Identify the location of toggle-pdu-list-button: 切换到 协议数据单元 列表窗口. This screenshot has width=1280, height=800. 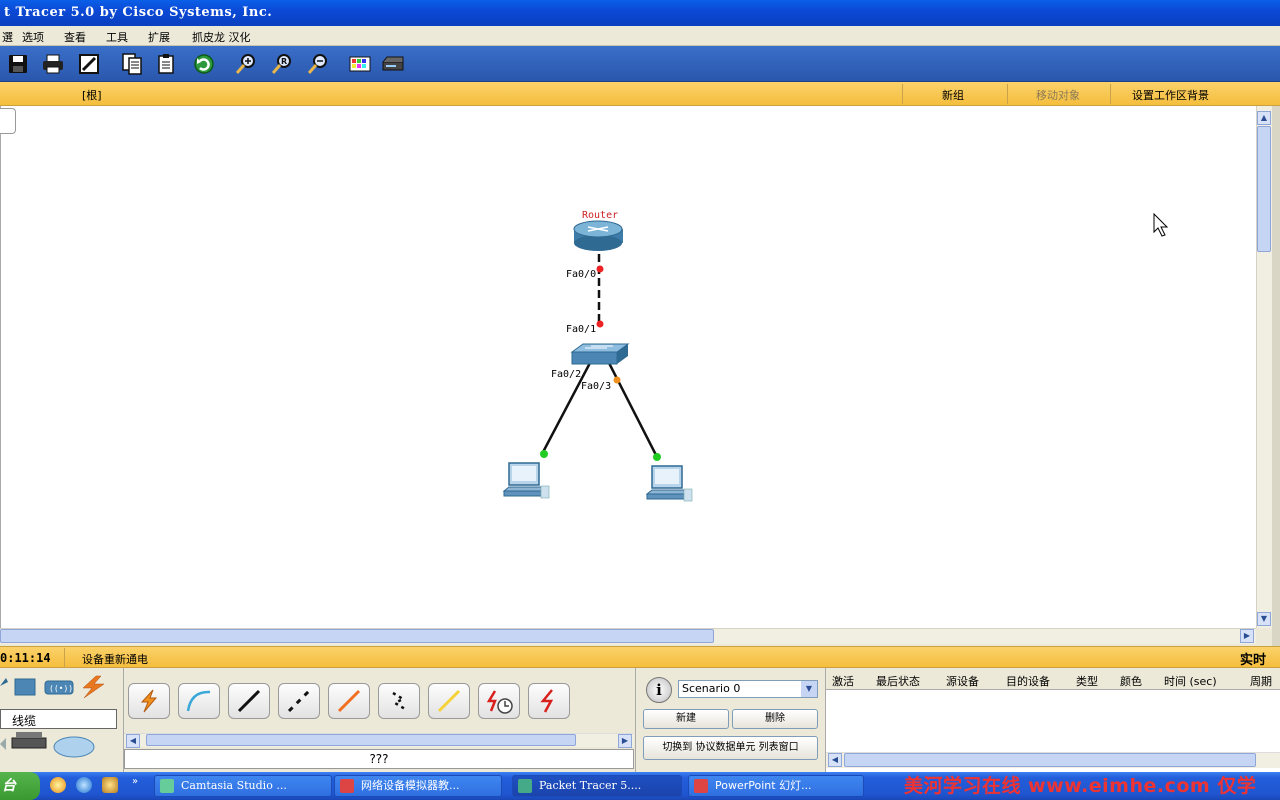
(730, 748).